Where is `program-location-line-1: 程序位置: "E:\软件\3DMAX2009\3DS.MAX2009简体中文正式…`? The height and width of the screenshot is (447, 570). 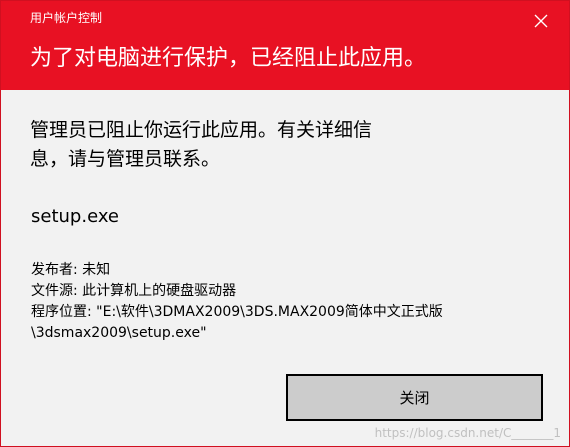
program-location-line-1: 程序位置: "E:\软件\3DMAX2009\3DS.MAX2009简体中文正式… is located at coordinates (237, 312).